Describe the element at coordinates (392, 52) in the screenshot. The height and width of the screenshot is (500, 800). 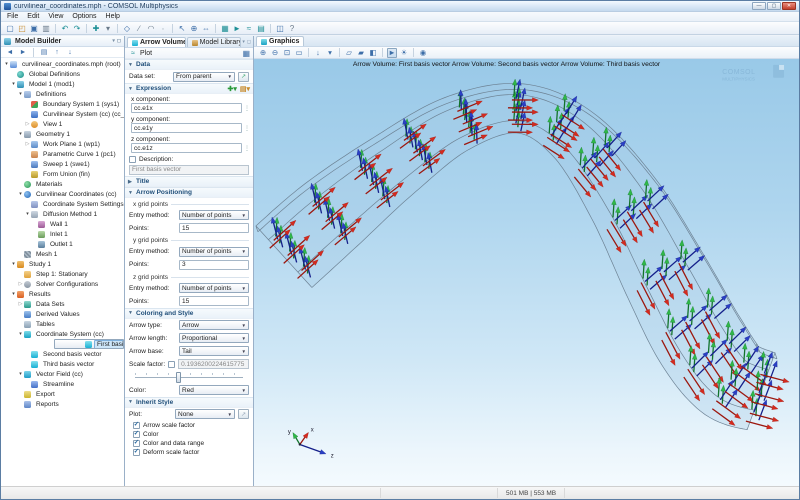
I see `plot-flag-icon: ►` at that location.